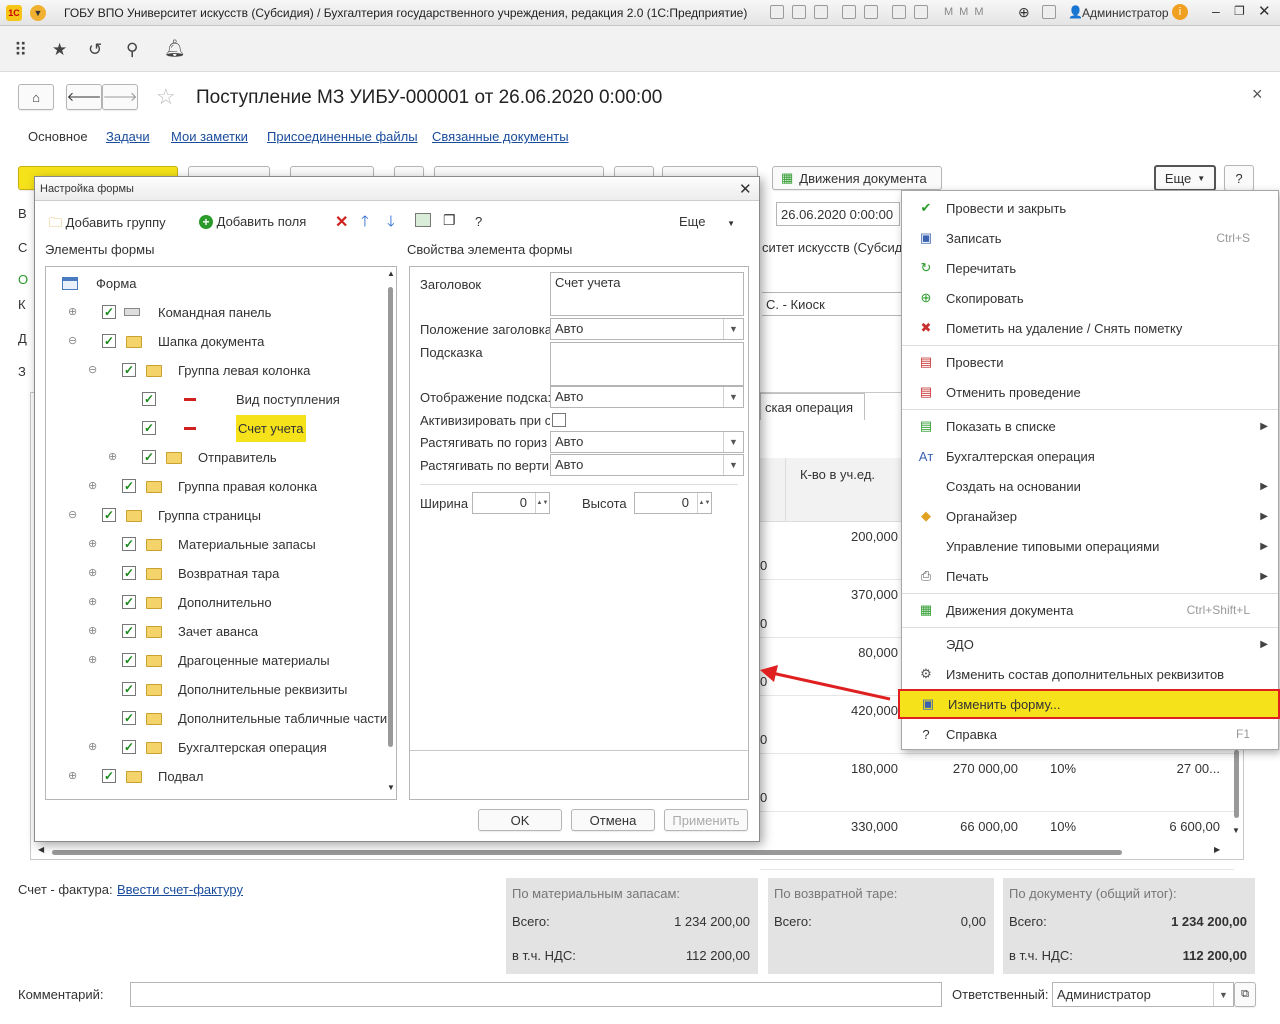  What do you see at coordinates (1090, 546) in the screenshot?
I see `menu-item: Управление типовыми операциями ▶` at bounding box center [1090, 546].